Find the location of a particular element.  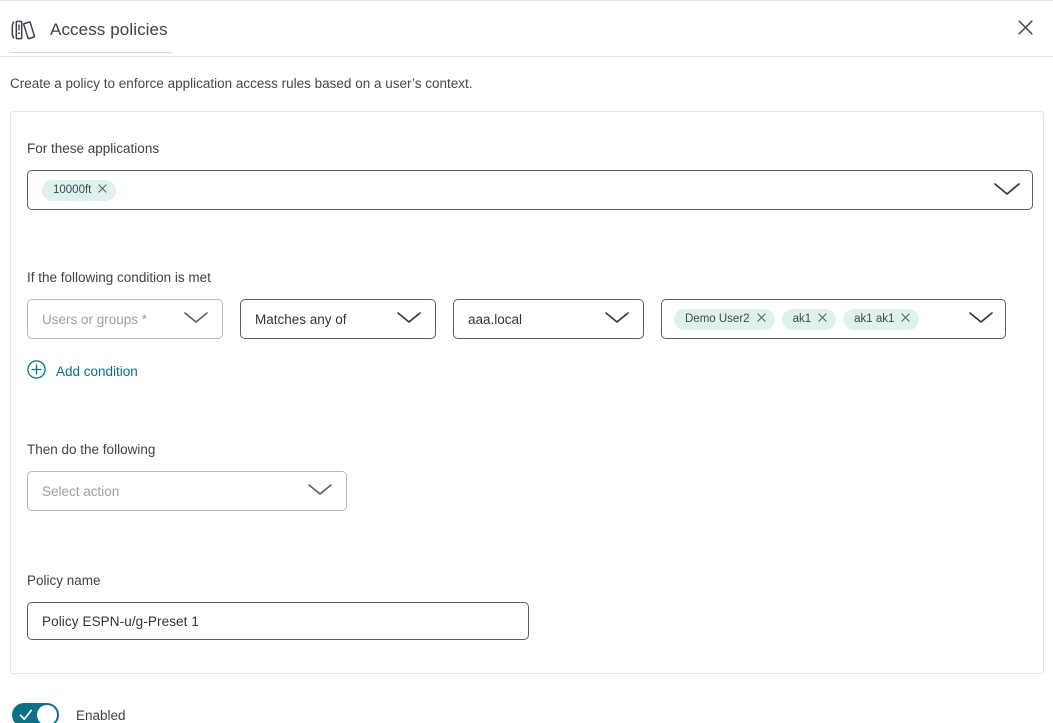

close-button is located at coordinates (1025, 29).